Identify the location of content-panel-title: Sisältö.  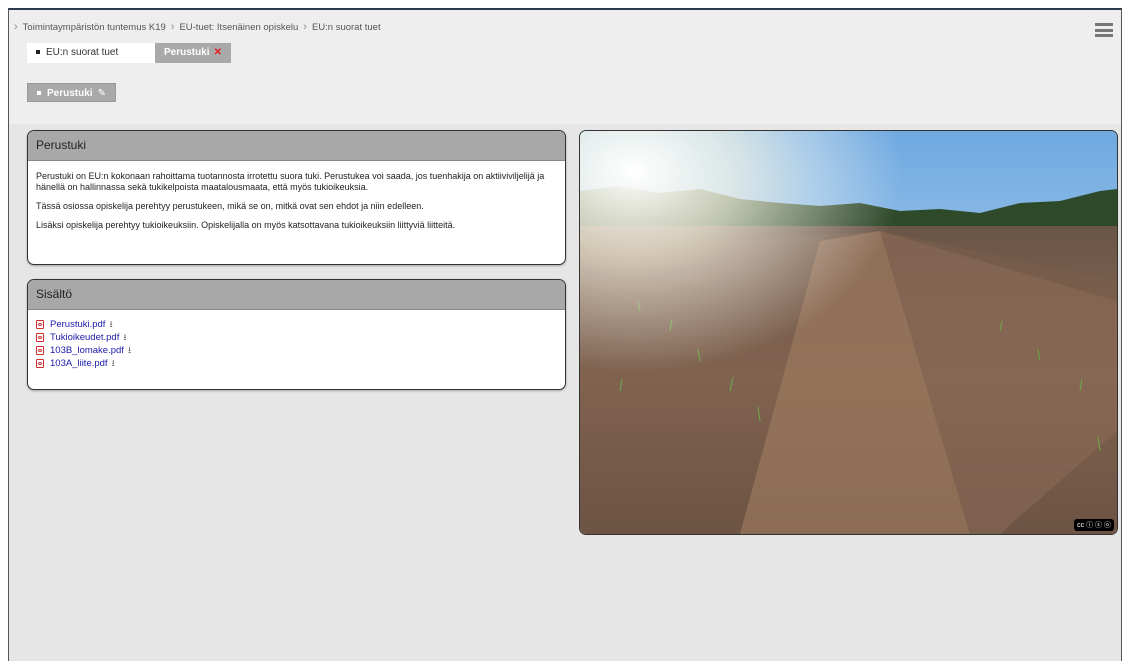
(296, 295).